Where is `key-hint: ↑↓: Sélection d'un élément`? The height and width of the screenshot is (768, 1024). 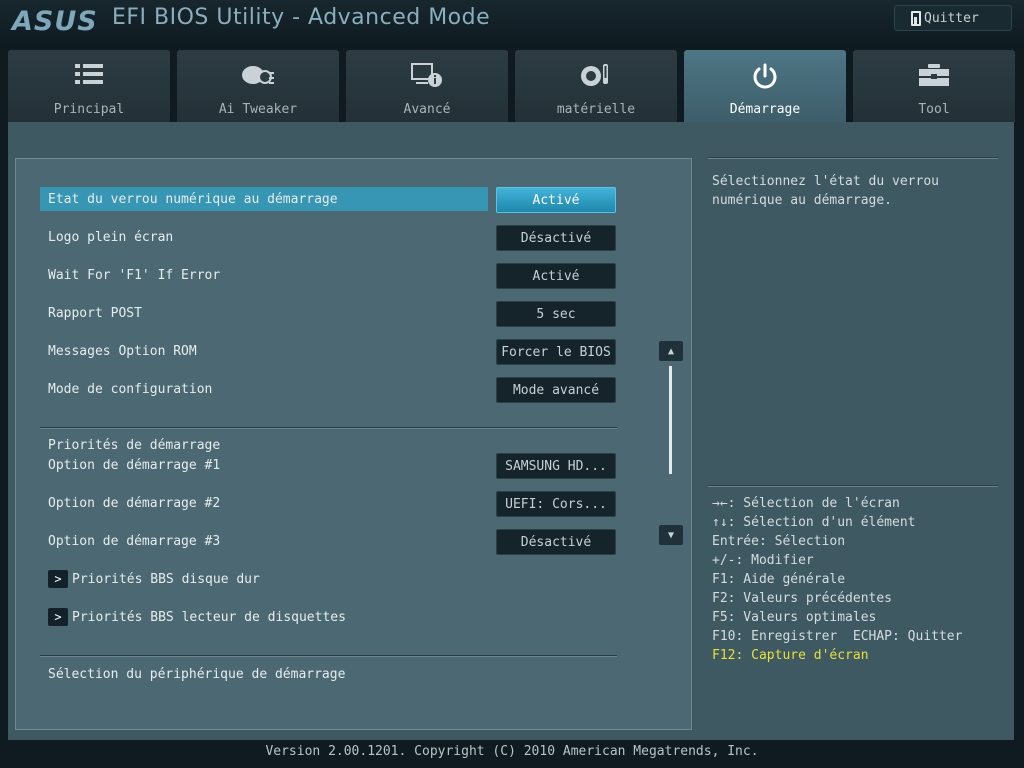
key-hint: ↑↓: Sélection d'un élément is located at coordinates (814, 522).